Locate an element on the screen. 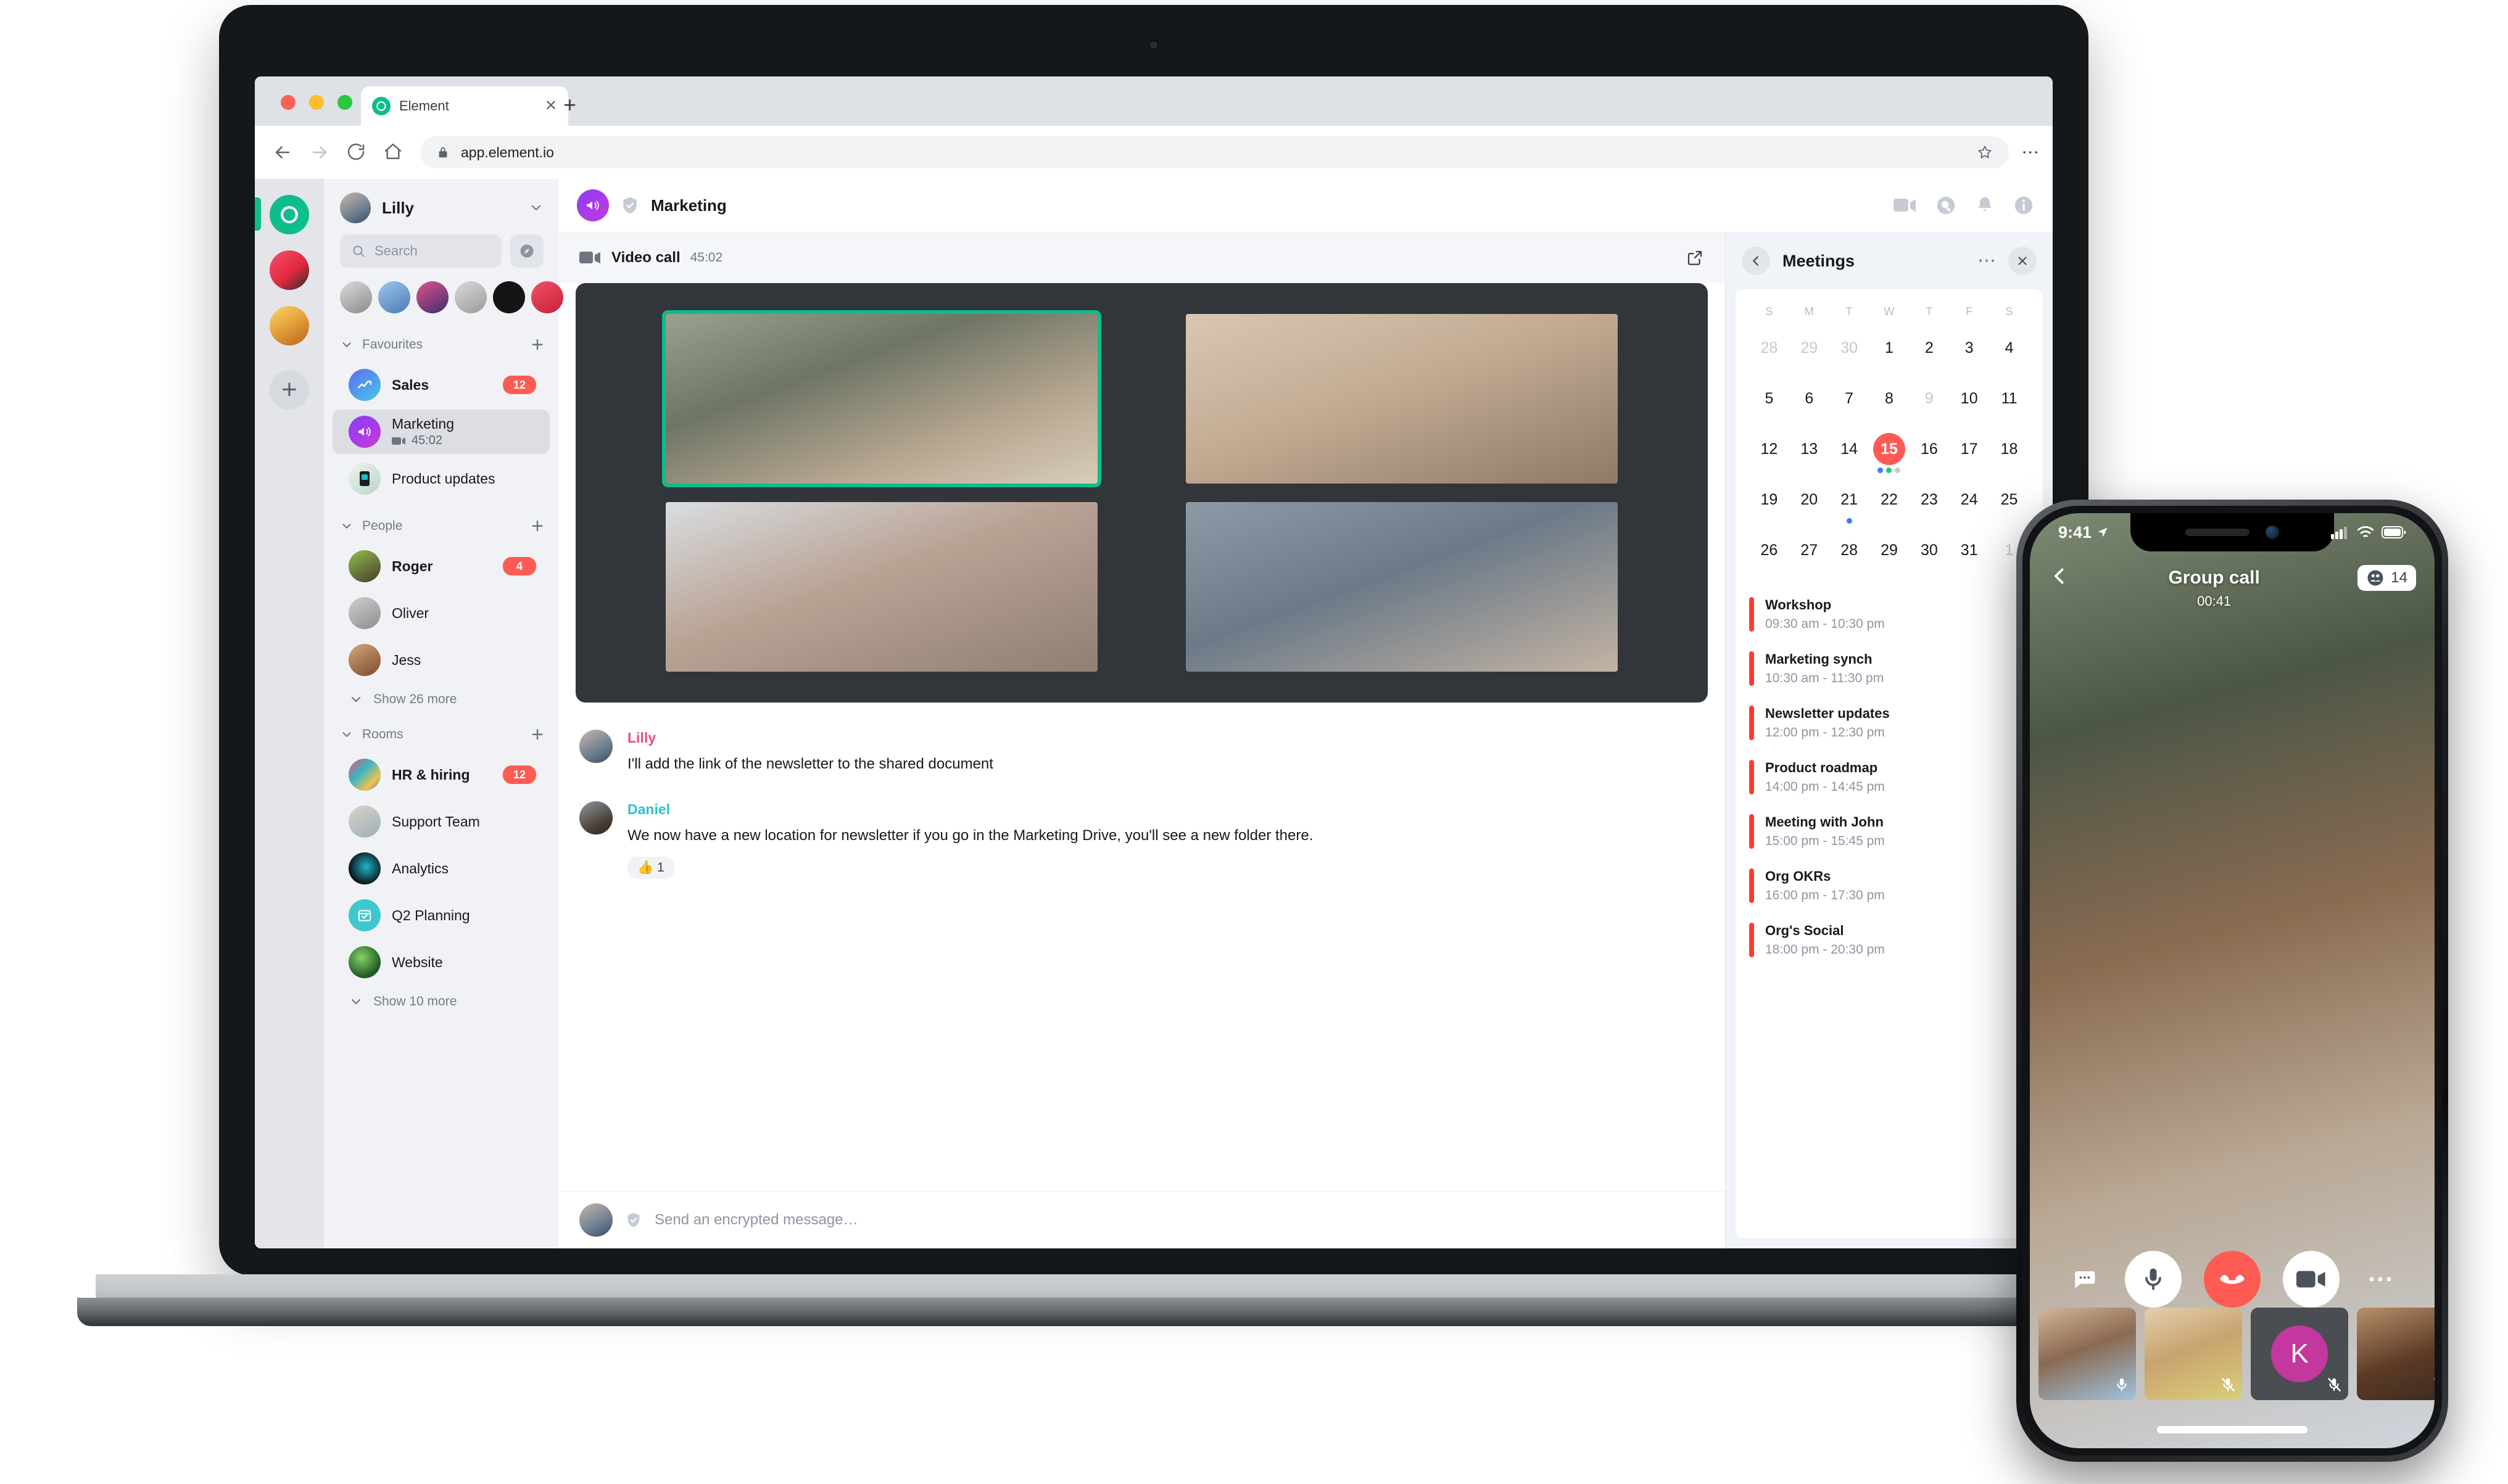  calendar-day: 21 is located at coordinates (1849, 507).